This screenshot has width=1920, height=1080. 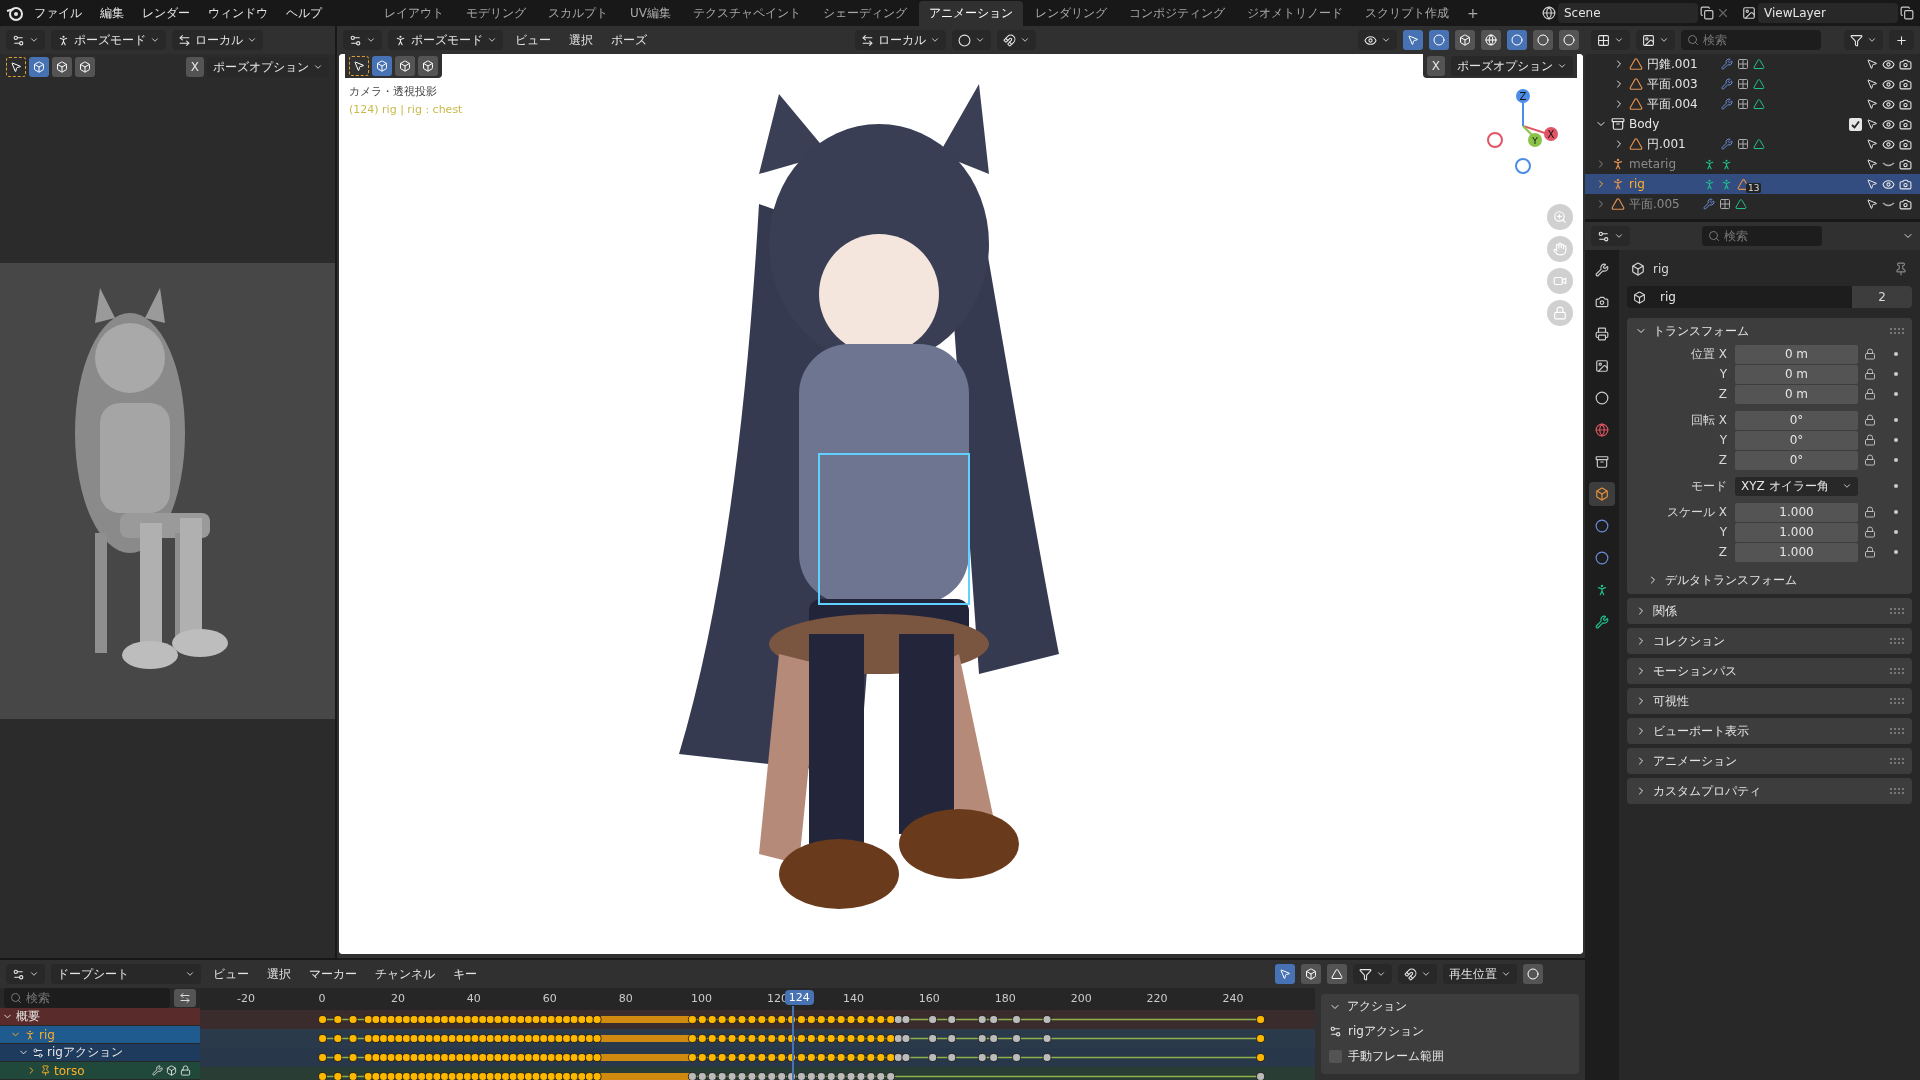 I want to click on header-menu: マーカー, so click(x=333, y=974).